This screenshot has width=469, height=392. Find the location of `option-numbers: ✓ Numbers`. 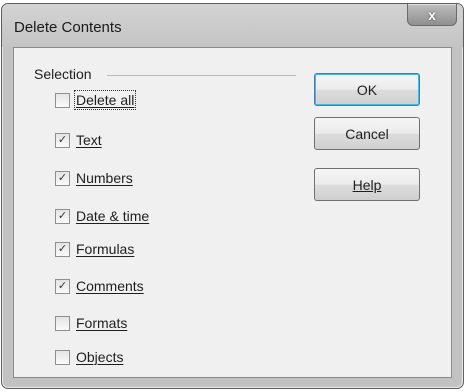

option-numbers: ✓ Numbers is located at coordinates (94, 178).